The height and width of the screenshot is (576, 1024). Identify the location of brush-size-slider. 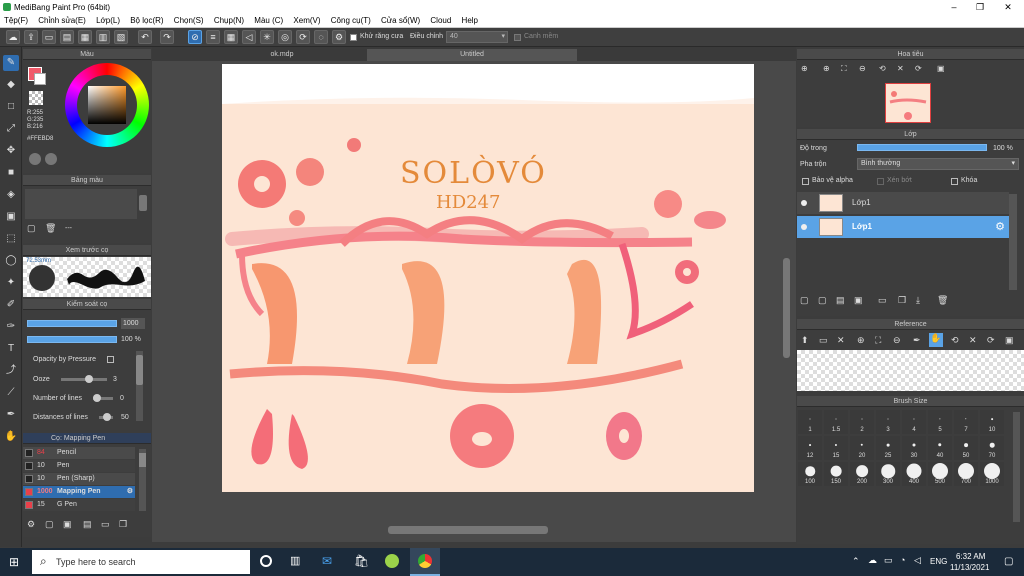
(72, 323).